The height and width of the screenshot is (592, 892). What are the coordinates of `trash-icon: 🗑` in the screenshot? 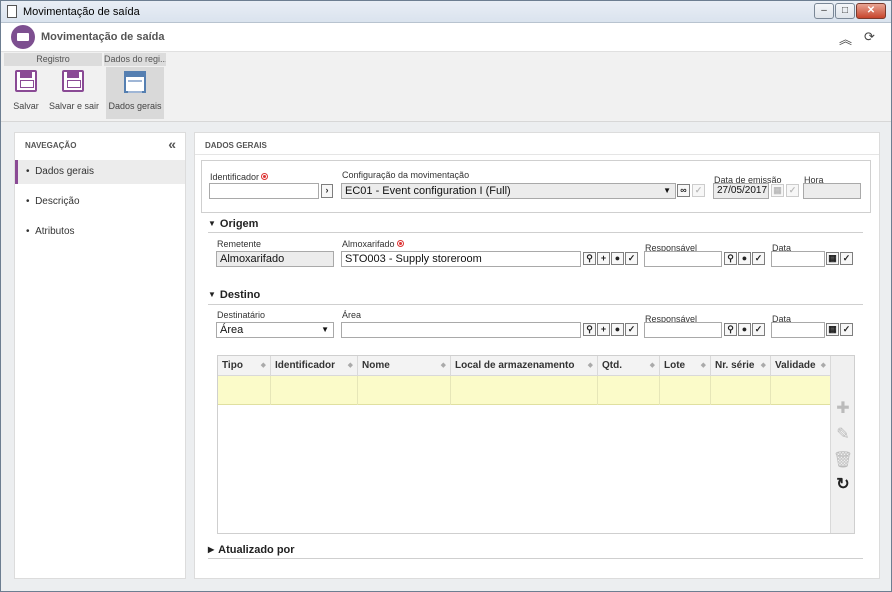 It's located at (843, 460).